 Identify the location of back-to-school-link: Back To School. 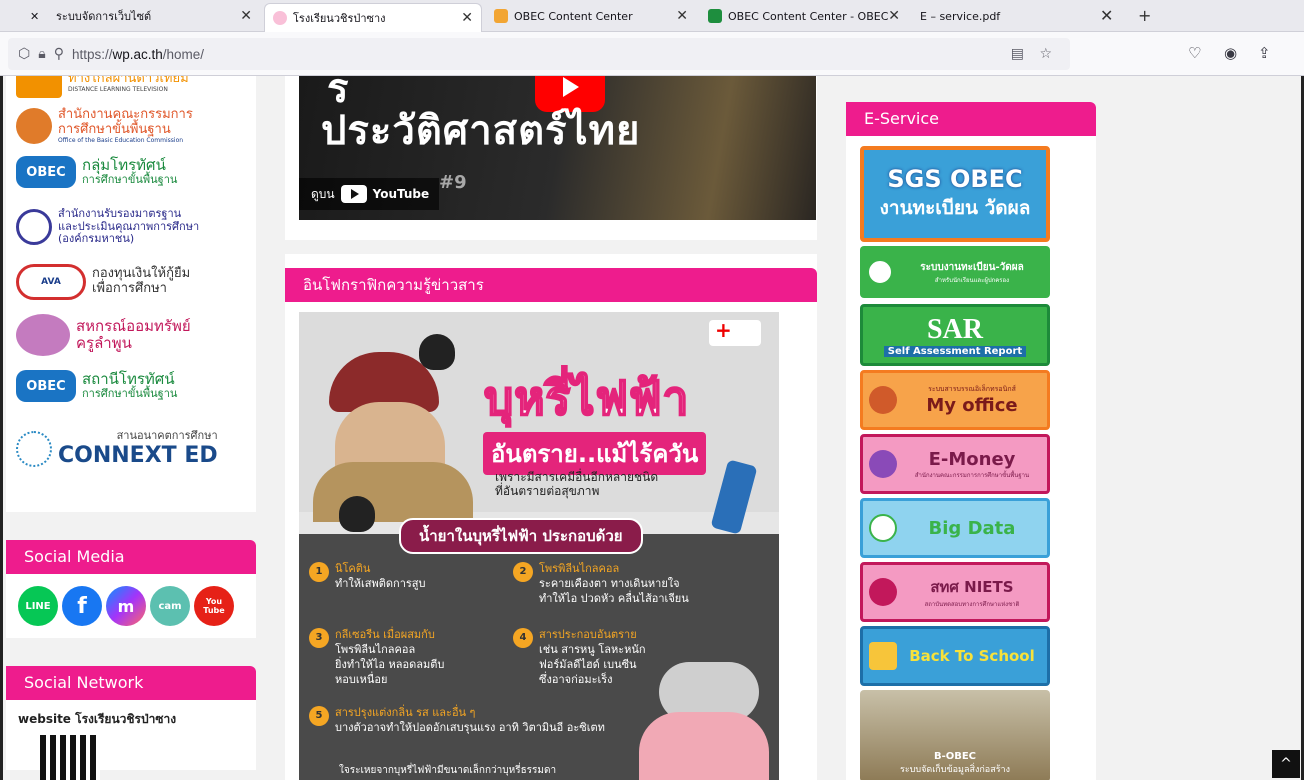
(955, 656).